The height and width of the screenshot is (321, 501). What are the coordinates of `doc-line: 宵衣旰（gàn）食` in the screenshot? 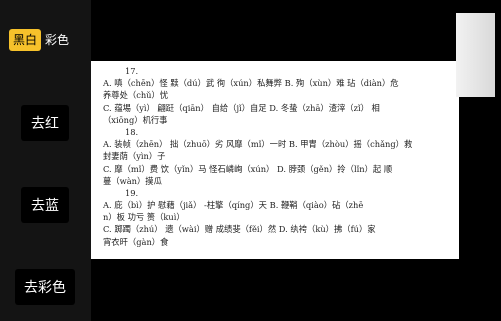 It's located at (136, 241).